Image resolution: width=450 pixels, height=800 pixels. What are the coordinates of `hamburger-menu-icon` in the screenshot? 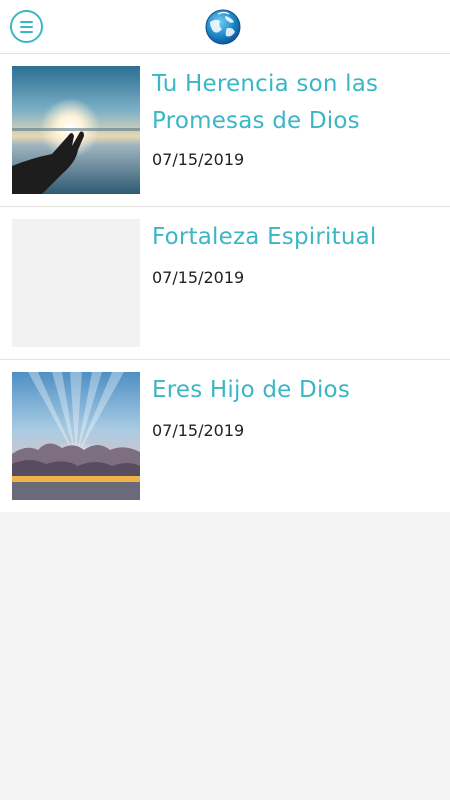 It's located at (26, 26).